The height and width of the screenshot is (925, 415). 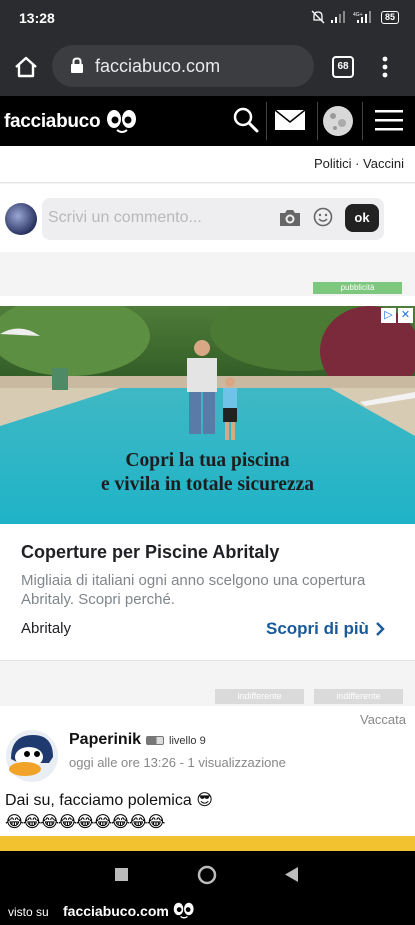 I want to click on recent-apps-icon, so click(x=121, y=874).